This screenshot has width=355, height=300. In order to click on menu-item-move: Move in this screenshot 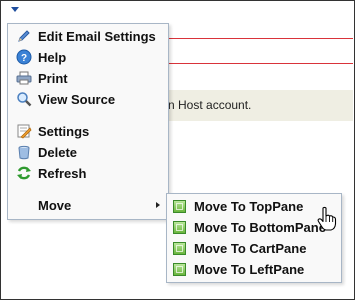, I will do `click(88, 205)`.